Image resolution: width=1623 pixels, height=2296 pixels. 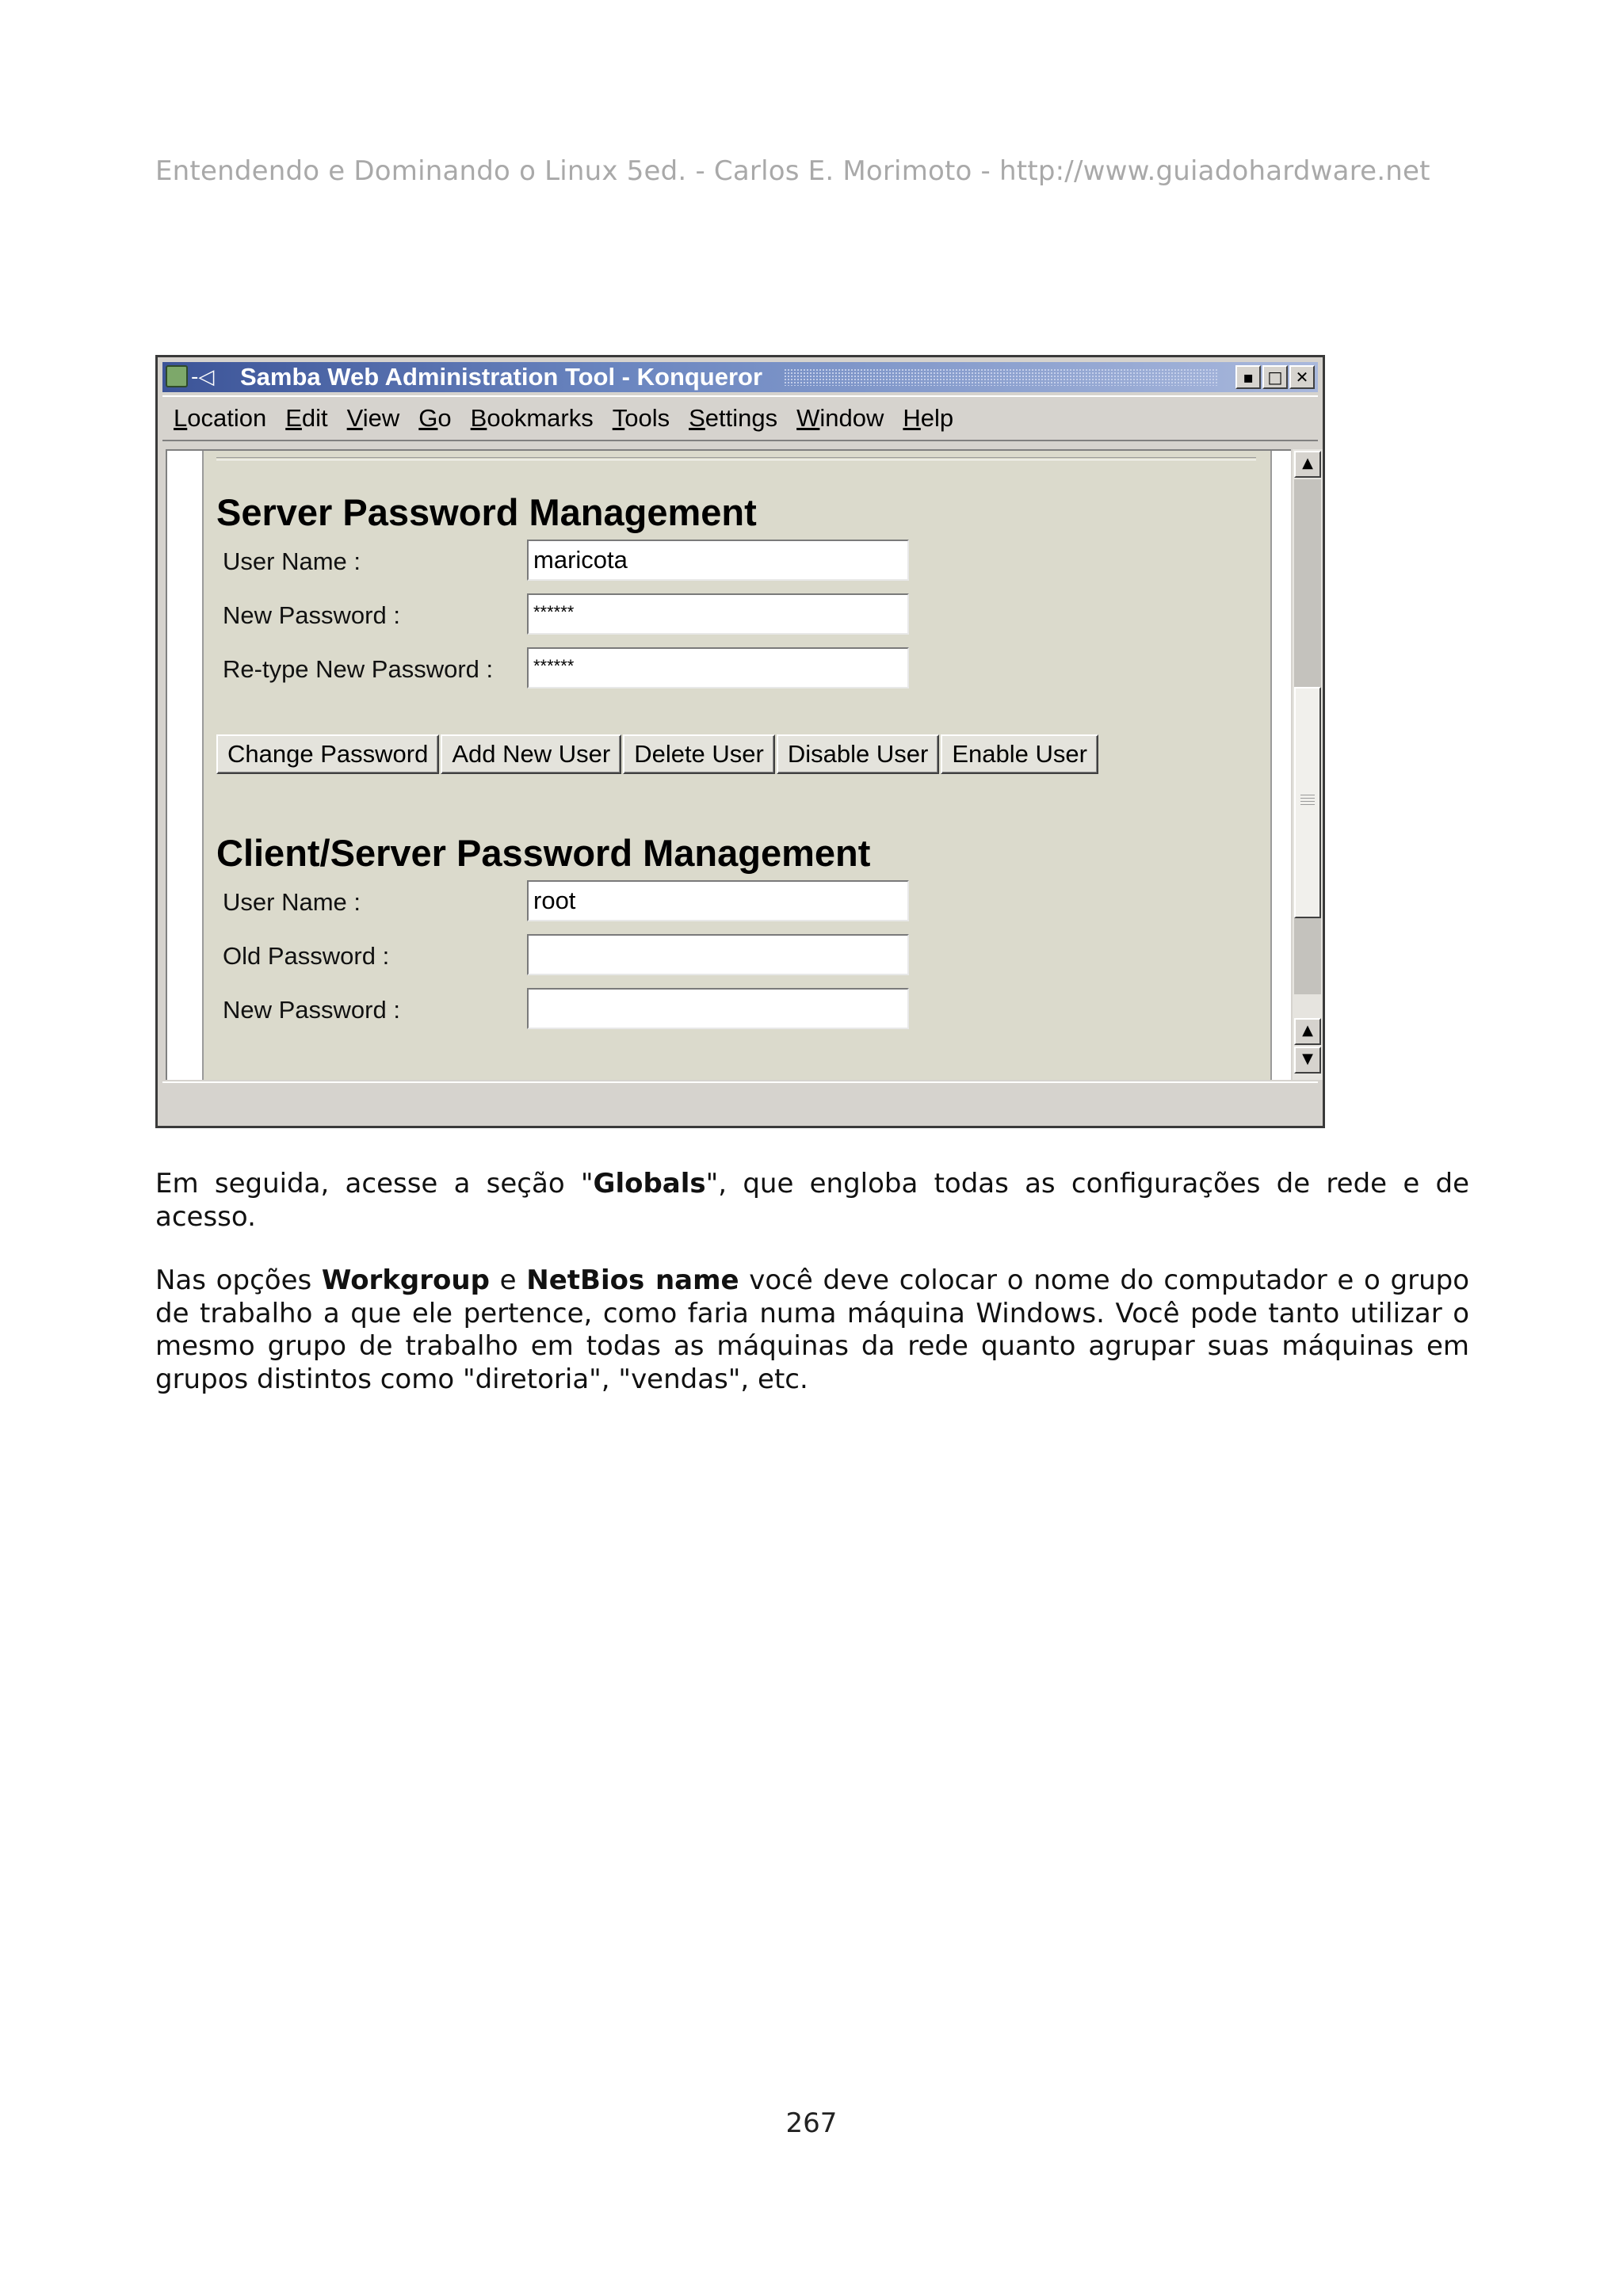 I want to click on sidebar-strip, so click(x=185, y=765).